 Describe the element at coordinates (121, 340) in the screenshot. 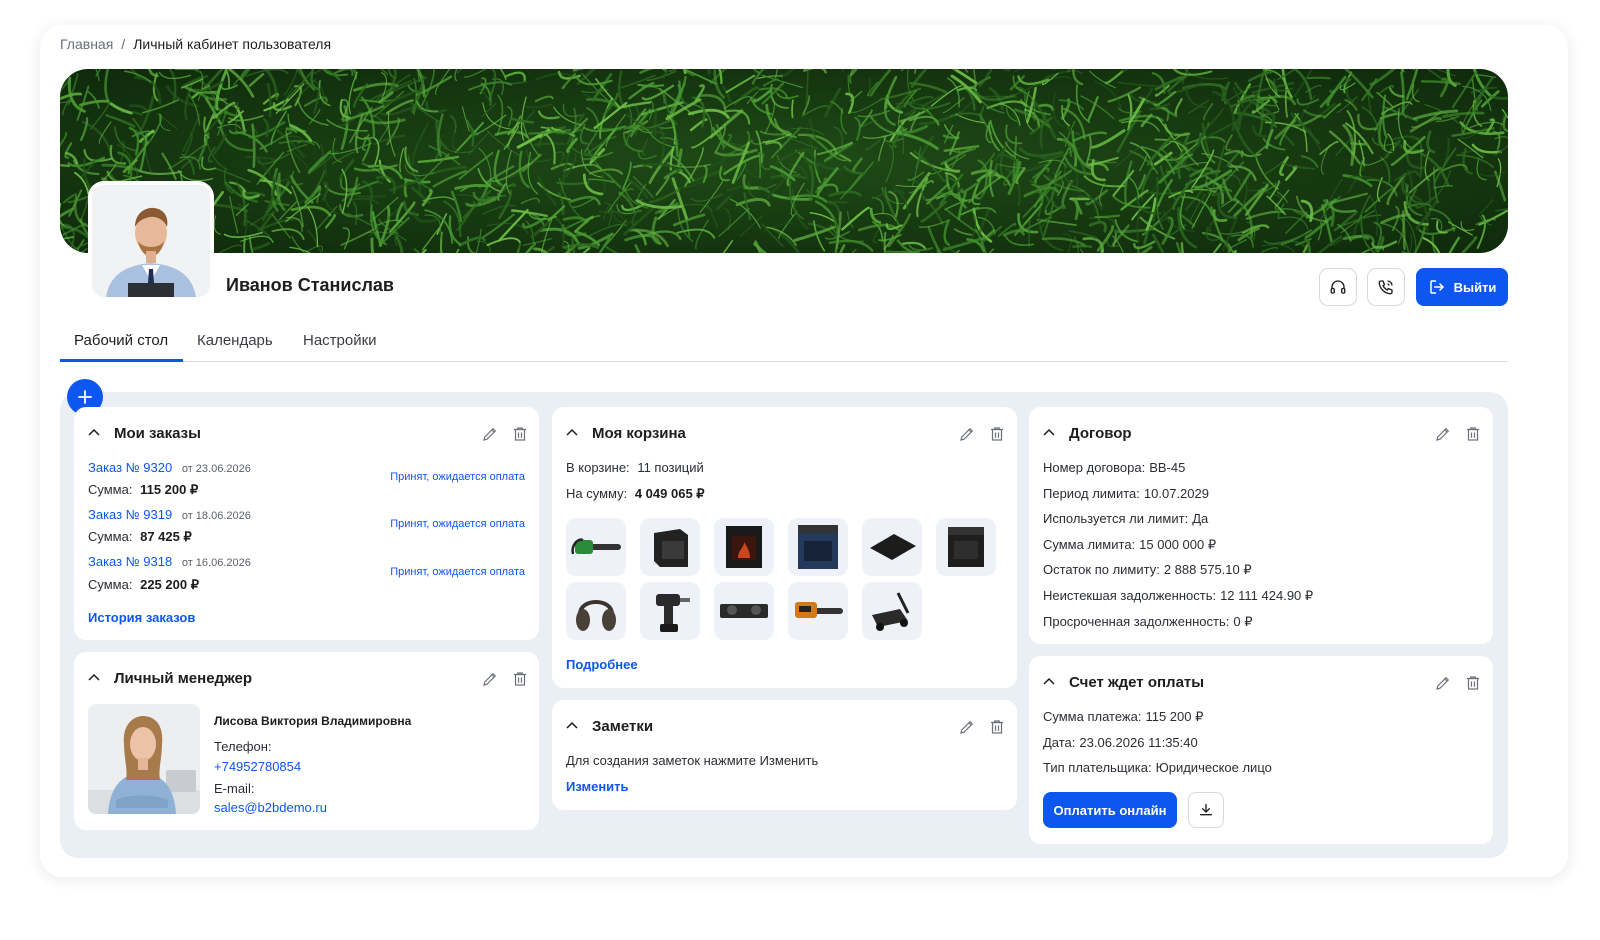

I see `tab-desktop: Рабочий стол` at that location.